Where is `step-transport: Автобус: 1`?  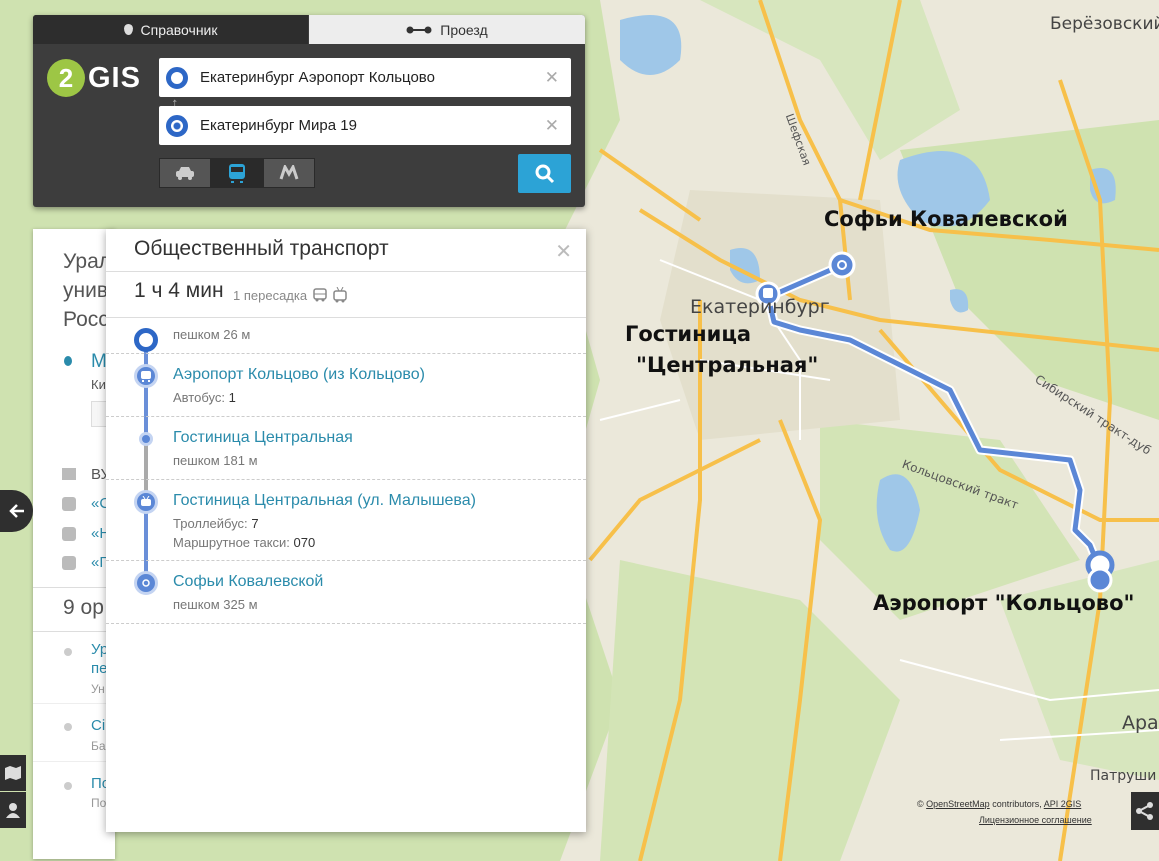
step-transport: Автобус: 1 is located at coordinates (204, 397).